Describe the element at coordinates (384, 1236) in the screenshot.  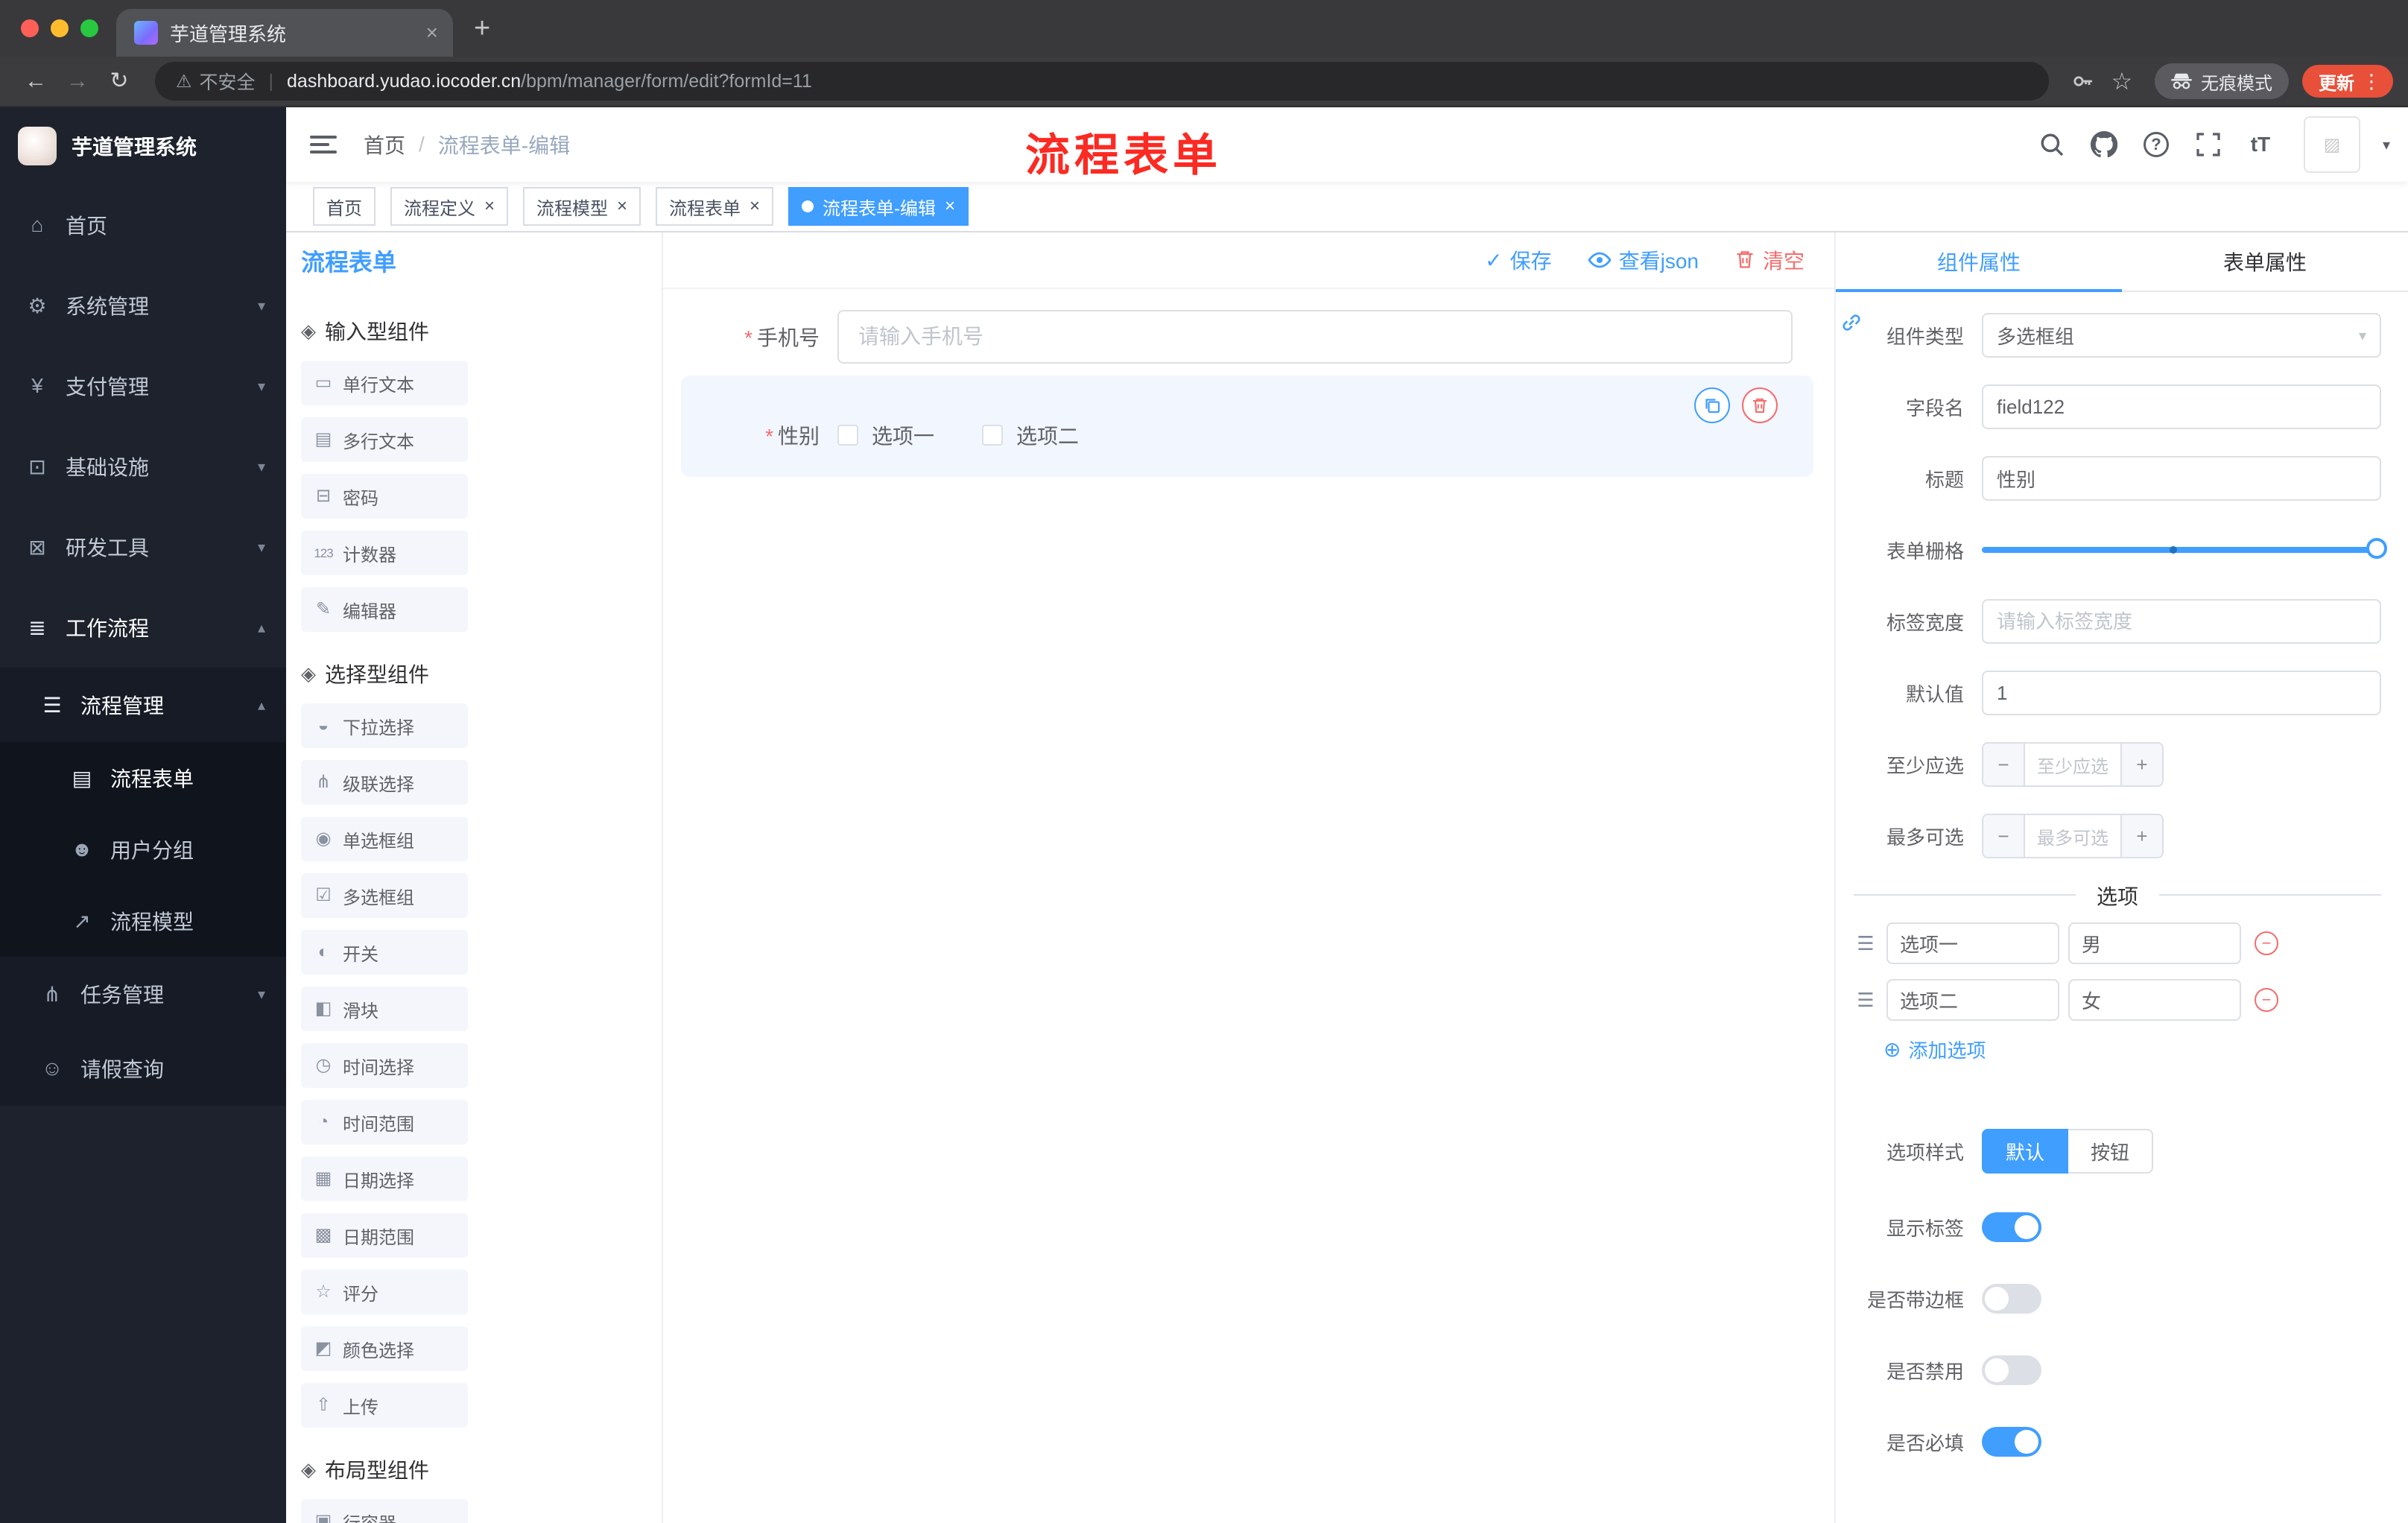
I see `component-chip-date-range: ▩ 日期范围` at that location.